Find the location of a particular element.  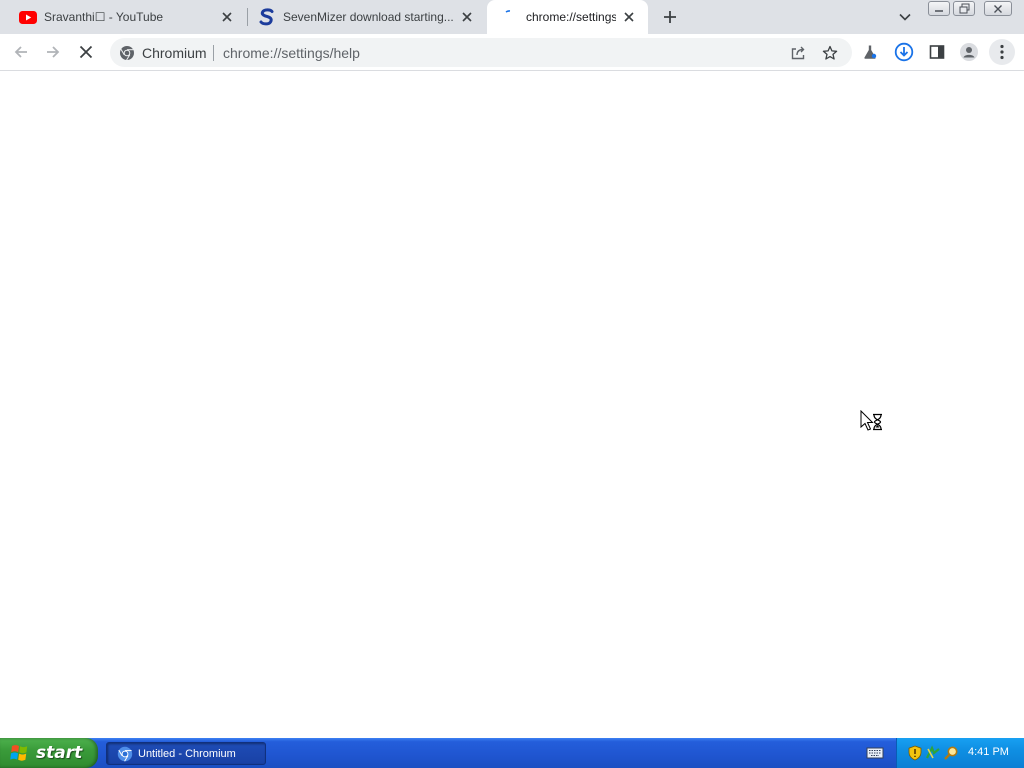

start-button: start is located at coordinates (49, 753).